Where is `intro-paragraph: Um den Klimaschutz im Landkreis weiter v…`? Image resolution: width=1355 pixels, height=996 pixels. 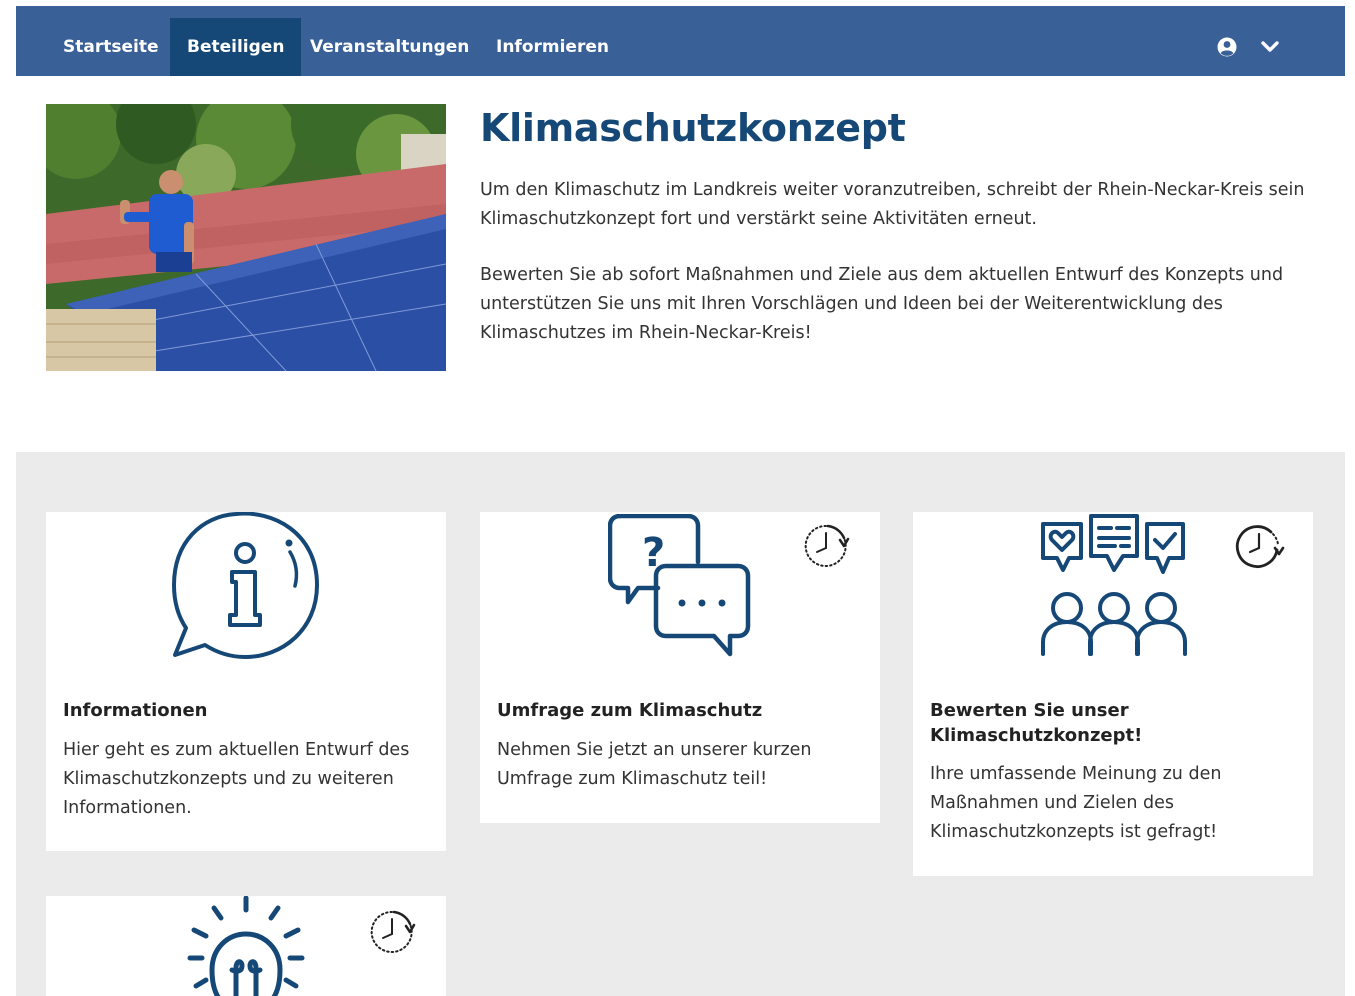 intro-paragraph: Um den Klimaschutz im Landkreis weiter v… is located at coordinates (892, 204).